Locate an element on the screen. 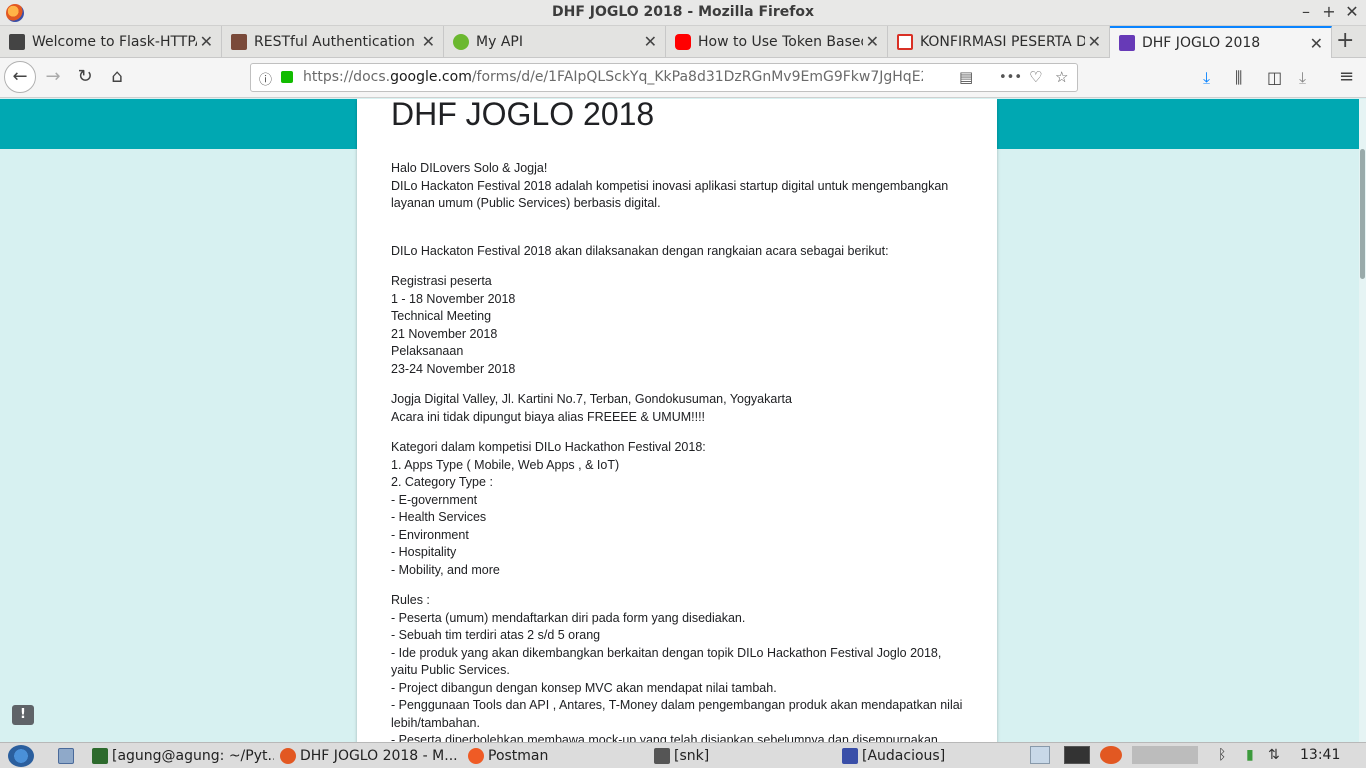 The height and width of the screenshot is (768, 1366). description-line: Technical Meeting is located at coordinates (441, 316).